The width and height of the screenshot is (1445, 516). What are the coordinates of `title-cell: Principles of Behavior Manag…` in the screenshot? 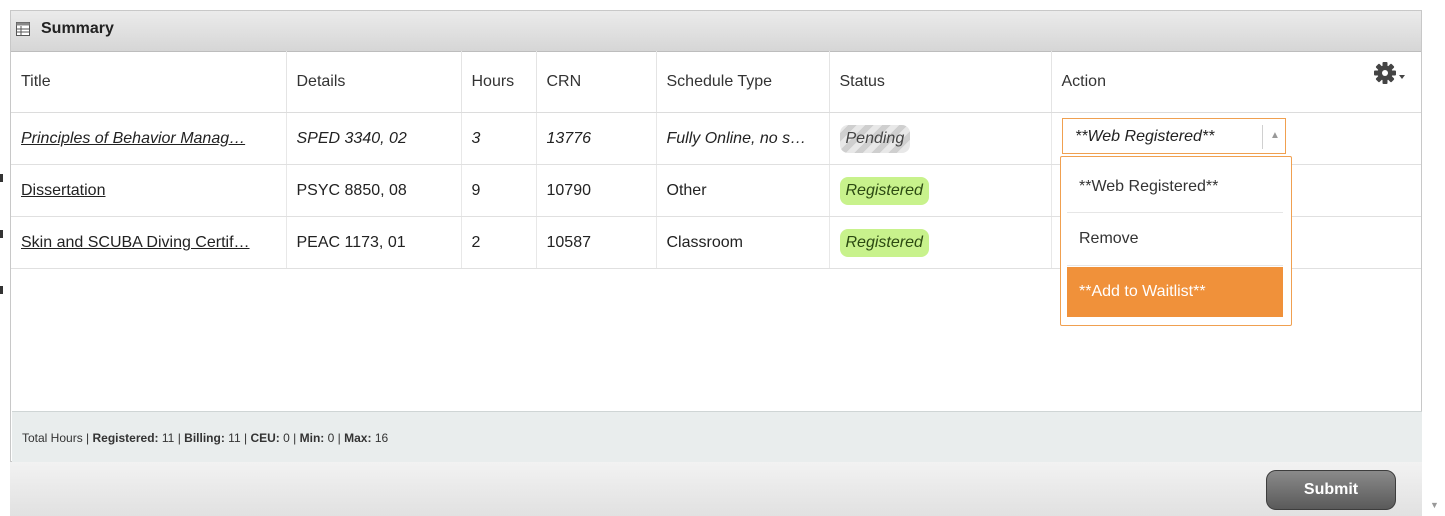 It's located at (149, 138).